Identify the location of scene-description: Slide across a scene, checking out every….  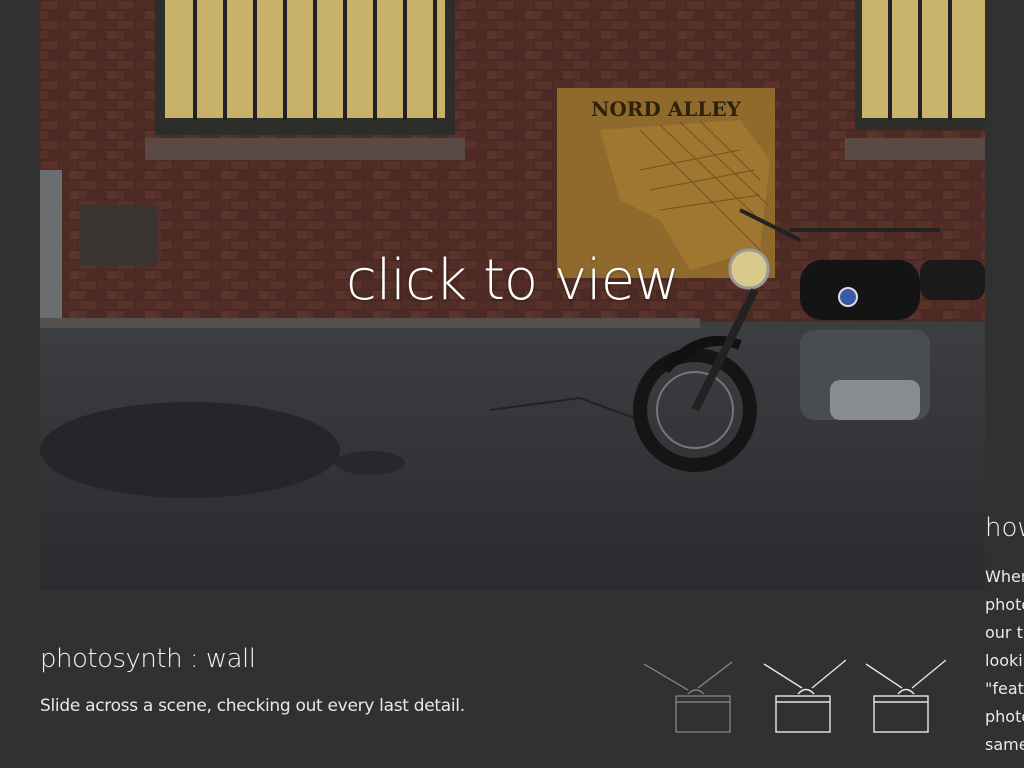
(252, 706).